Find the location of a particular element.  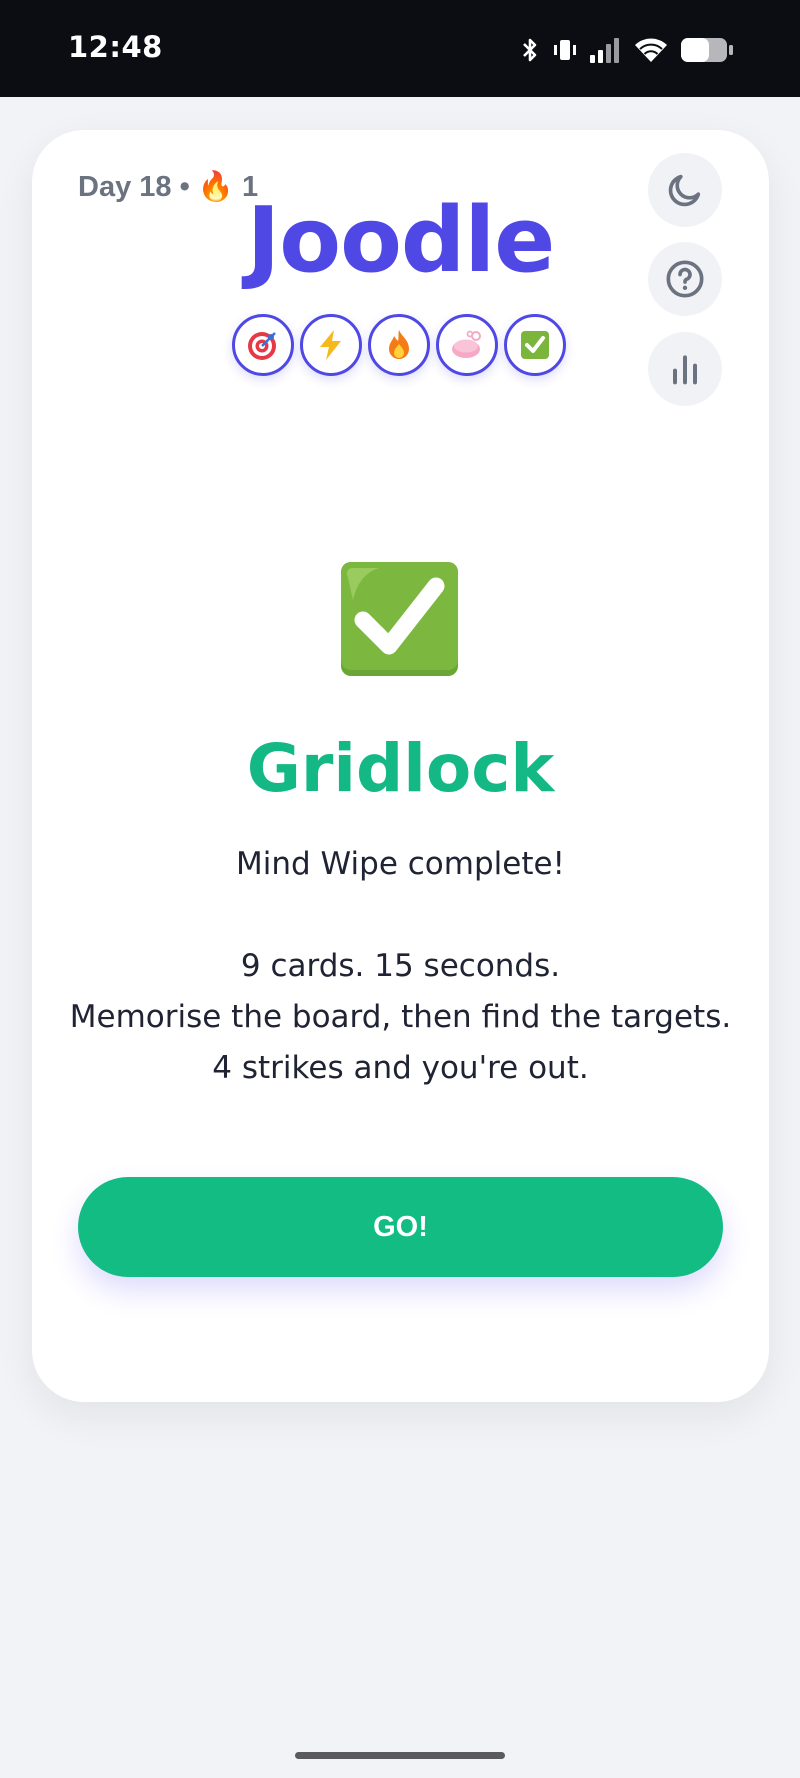

status-time: 12:48 is located at coordinates (115, 47).